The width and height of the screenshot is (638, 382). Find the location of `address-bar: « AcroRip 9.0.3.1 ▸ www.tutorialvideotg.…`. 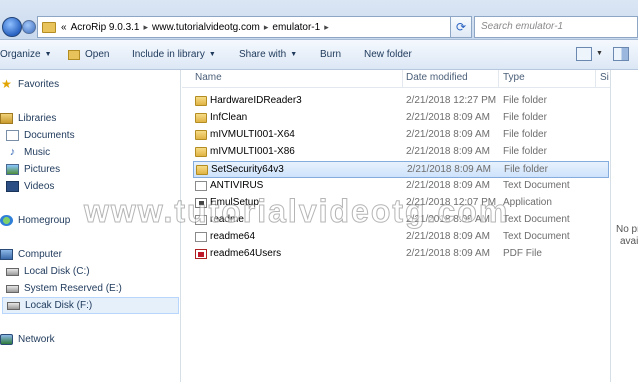

address-bar: « AcroRip 9.0.3.1 ▸ www.tutorialvideotg.… is located at coordinates (253, 27).